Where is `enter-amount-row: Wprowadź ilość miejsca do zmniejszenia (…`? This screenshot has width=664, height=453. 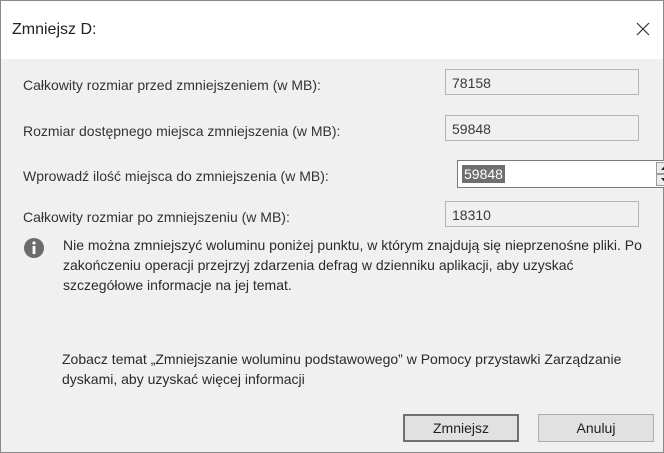 enter-amount-row: Wprowadź ilość miejsca do zmniejszenia (… is located at coordinates (343, 175).